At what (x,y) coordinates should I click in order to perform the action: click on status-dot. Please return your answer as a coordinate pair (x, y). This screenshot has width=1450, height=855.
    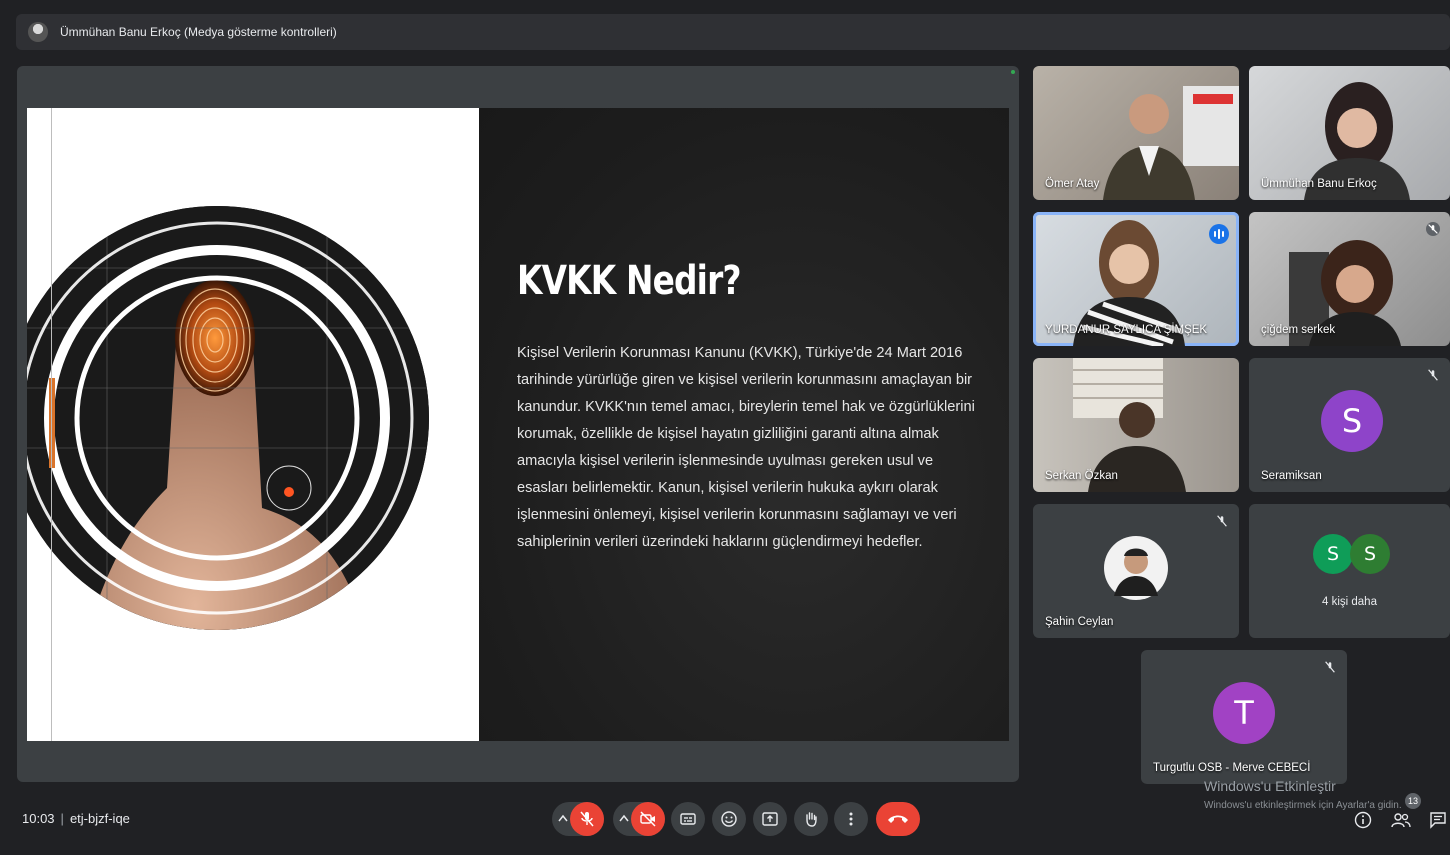
    Looking at the image, I should click on (1013, 72).